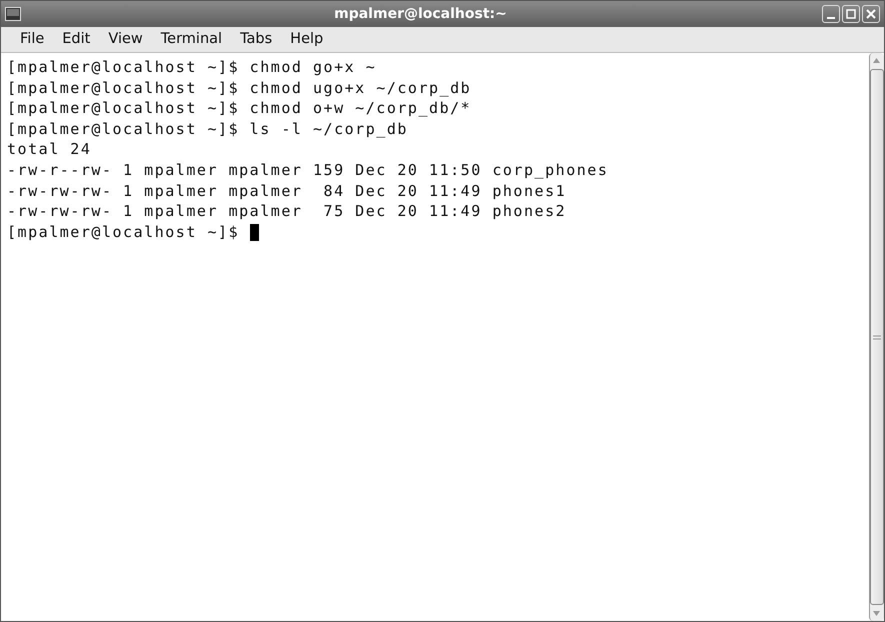 The height and width of the screenshot is (622, 885). I want to click on maximize-button, so click(851, 14).